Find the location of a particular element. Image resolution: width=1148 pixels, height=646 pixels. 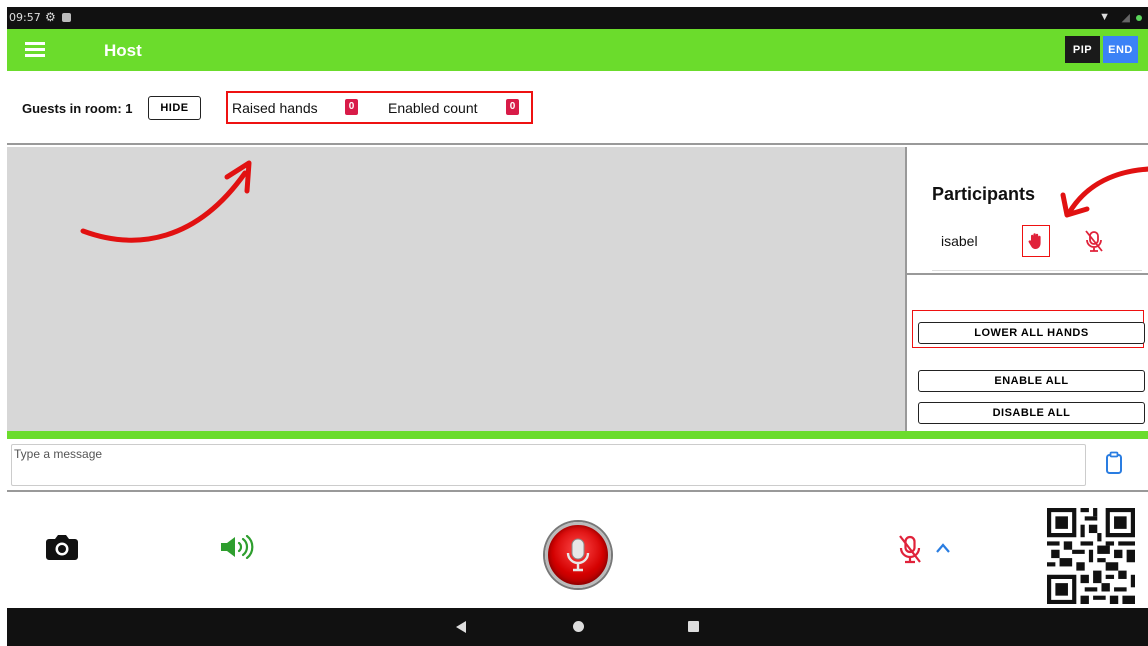

message-input is located at coordinates (548, 465).